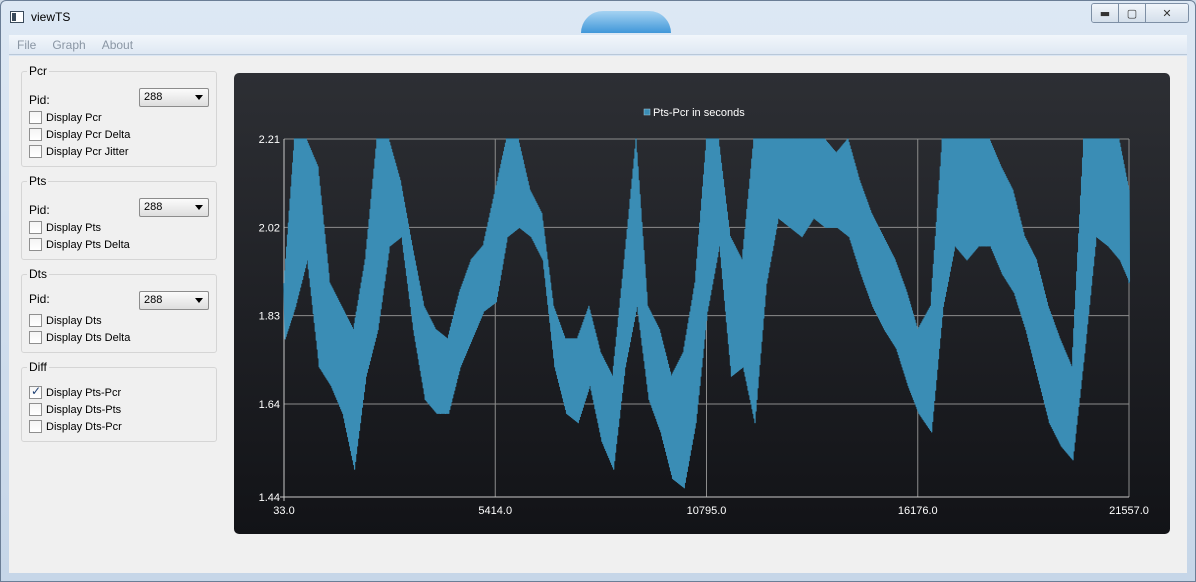  What do you see at coordinates (74, 227) in the screenshot?
I see `checkbox-label: Display Pts` at bounding box center [74, 227].